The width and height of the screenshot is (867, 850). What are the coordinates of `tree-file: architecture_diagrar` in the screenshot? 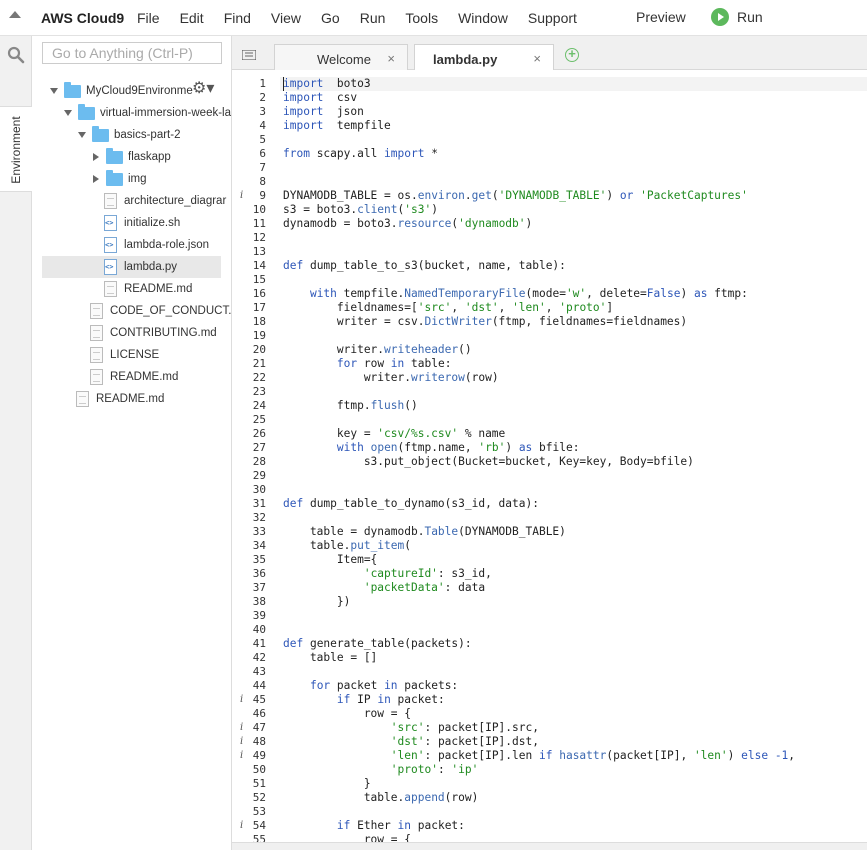 It's located at (132, 201).